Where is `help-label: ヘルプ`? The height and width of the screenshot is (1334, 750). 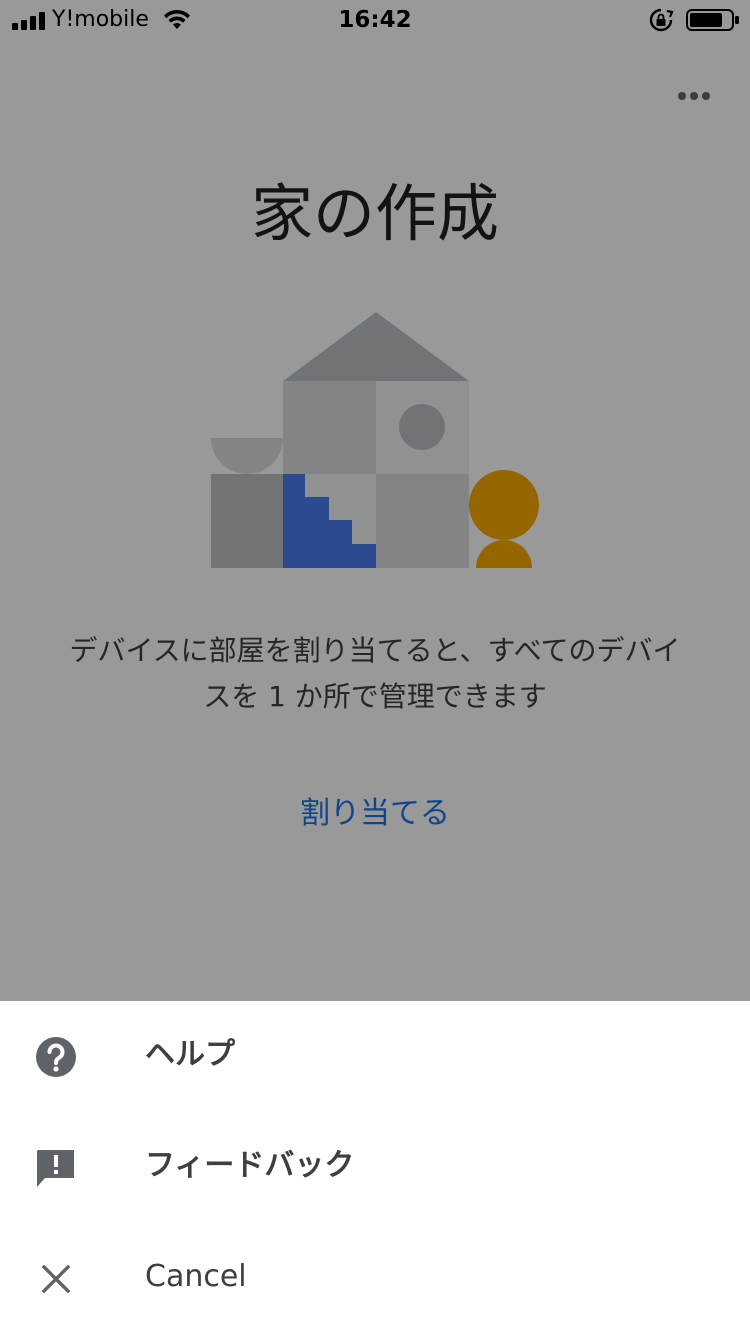
help-label: ヘルプ is located at coordinates (190, 1054).